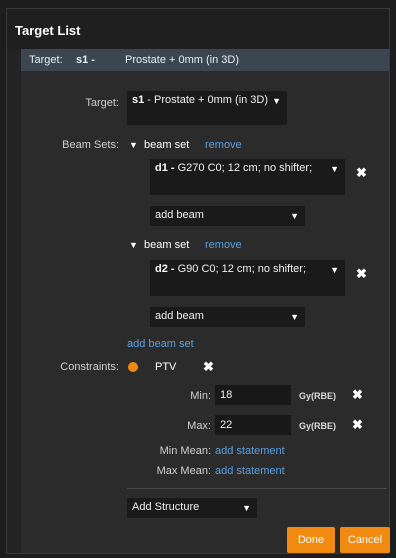  Describe the element at coordinates (179, 215) in the screenshot. I see `add-beam-1-label: add beam` at that location.